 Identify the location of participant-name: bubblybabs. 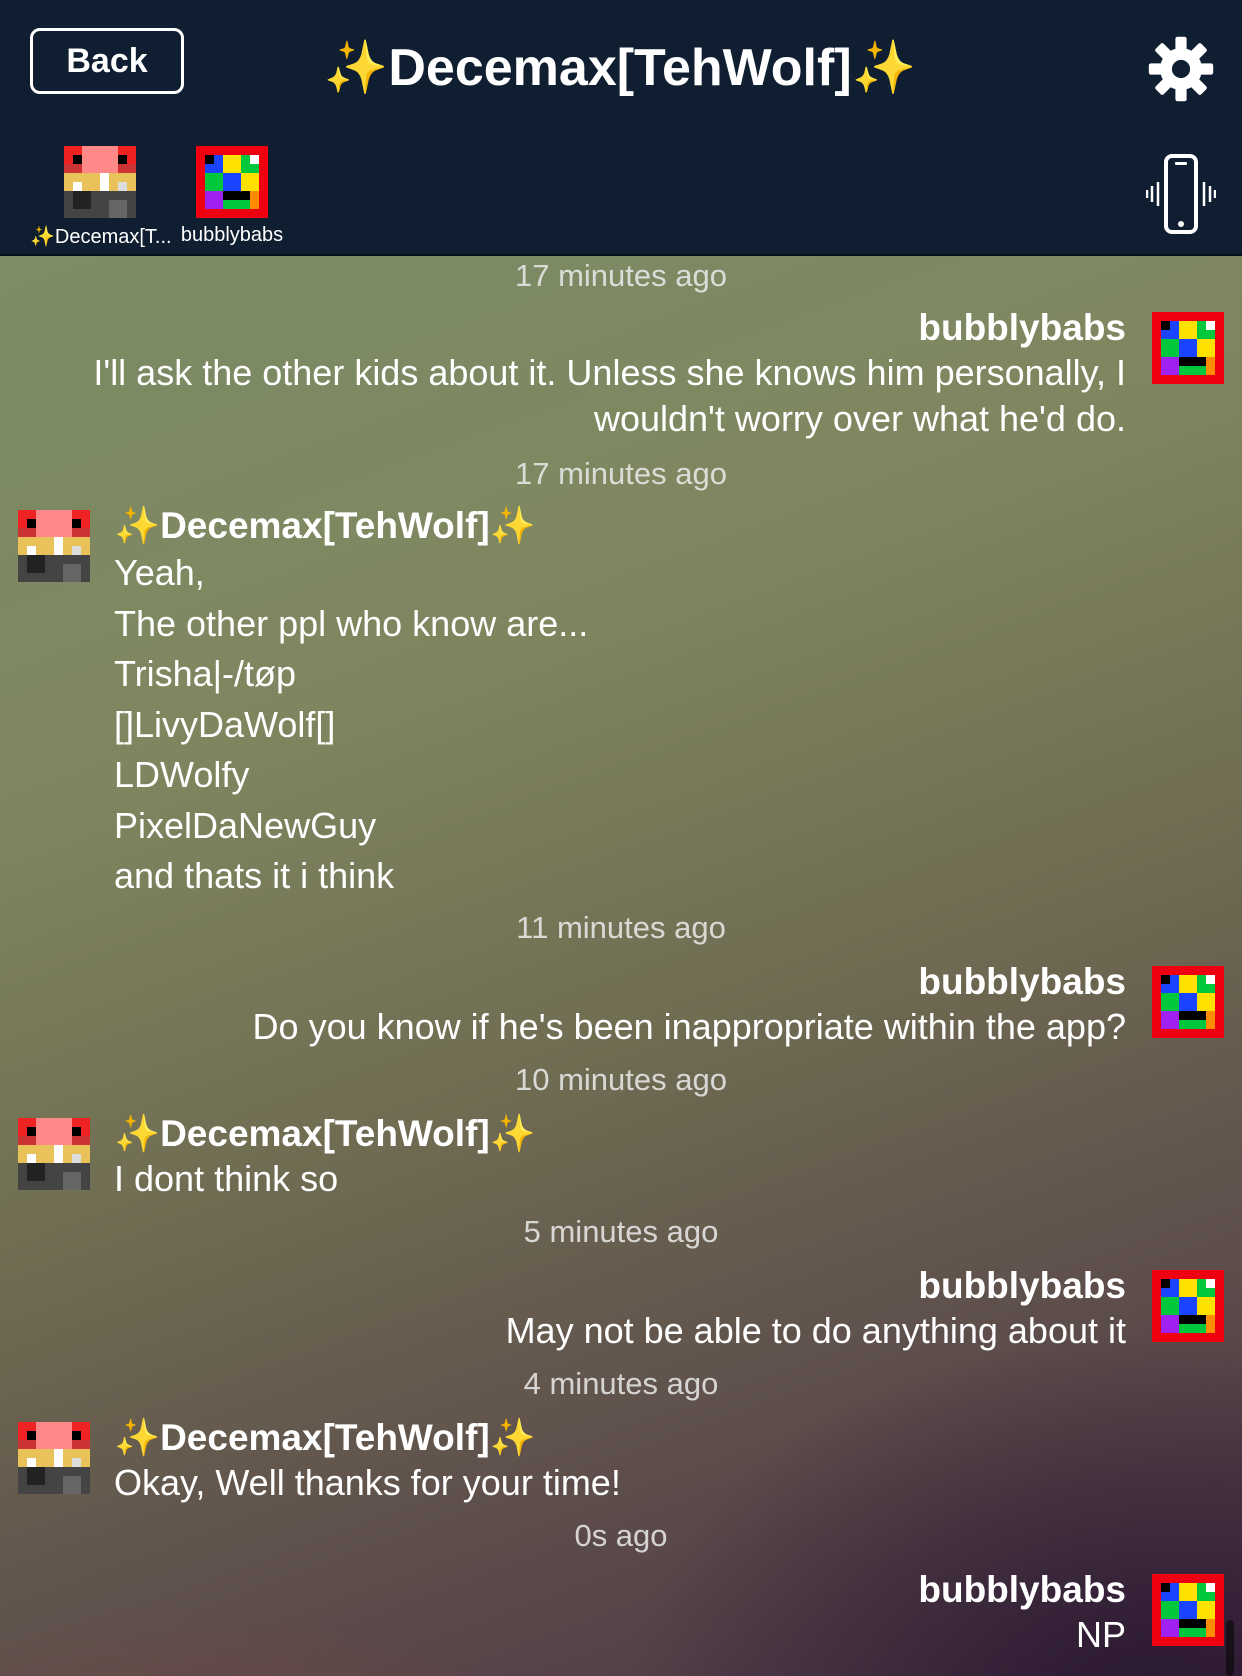
(232, 235).